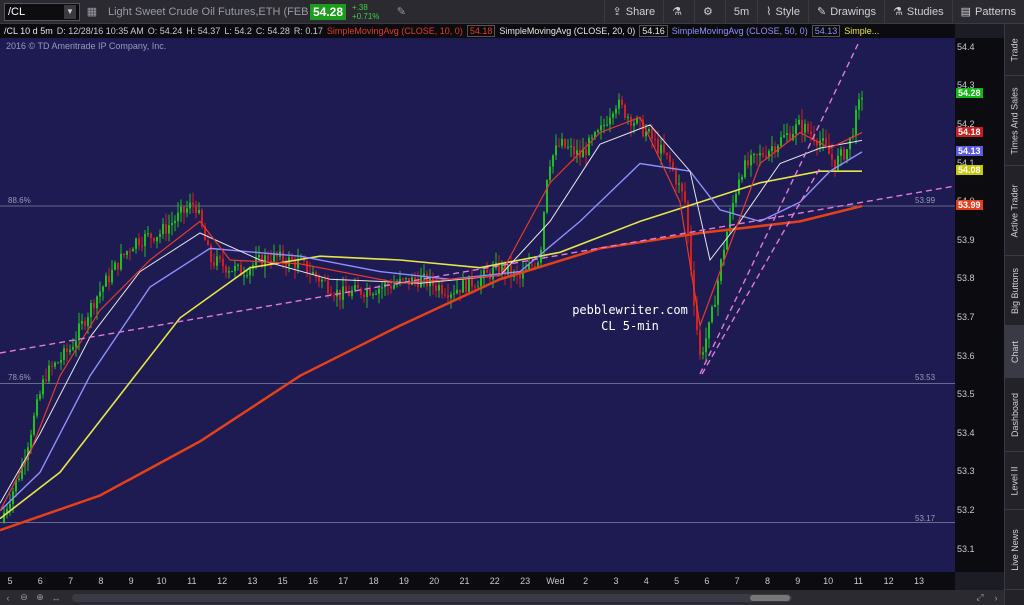  What do you see at coordinates (272, 31) in the screenshot?
I see `bar-close: C: 54.28` at bounding box center [272, 31].